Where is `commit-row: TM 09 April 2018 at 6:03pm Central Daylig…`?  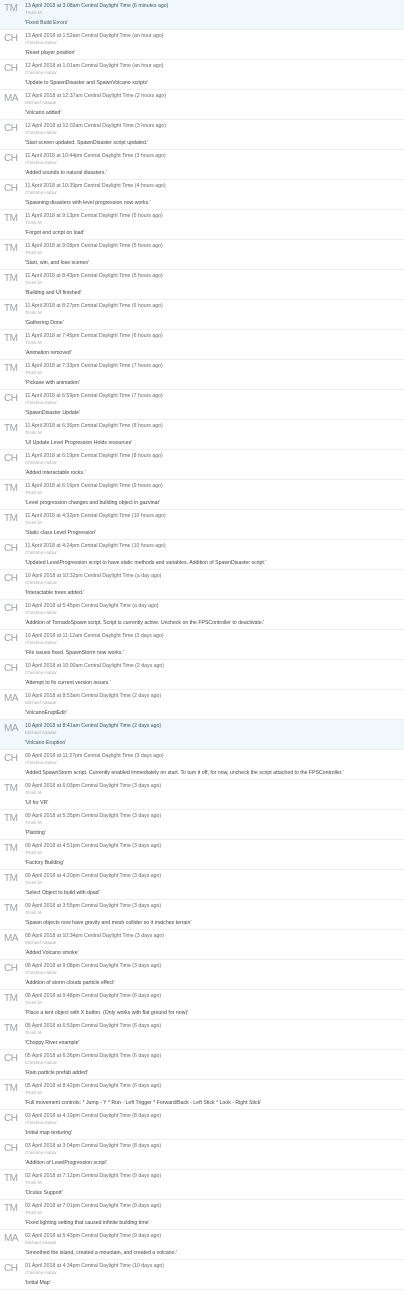 commit-row: TM 09 April 2018 at 6:03pm Central Daylig… is located at coordinates (202, 795).